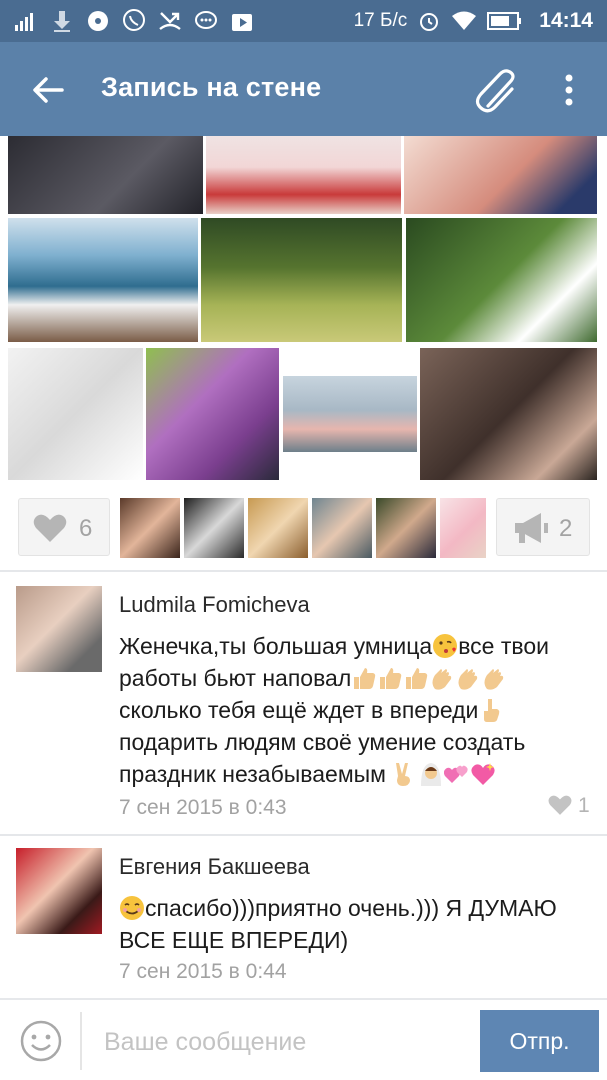  Describe the element at coordinates (403, 774) in the screenshot. I see `victory-hand-icon` at that location.